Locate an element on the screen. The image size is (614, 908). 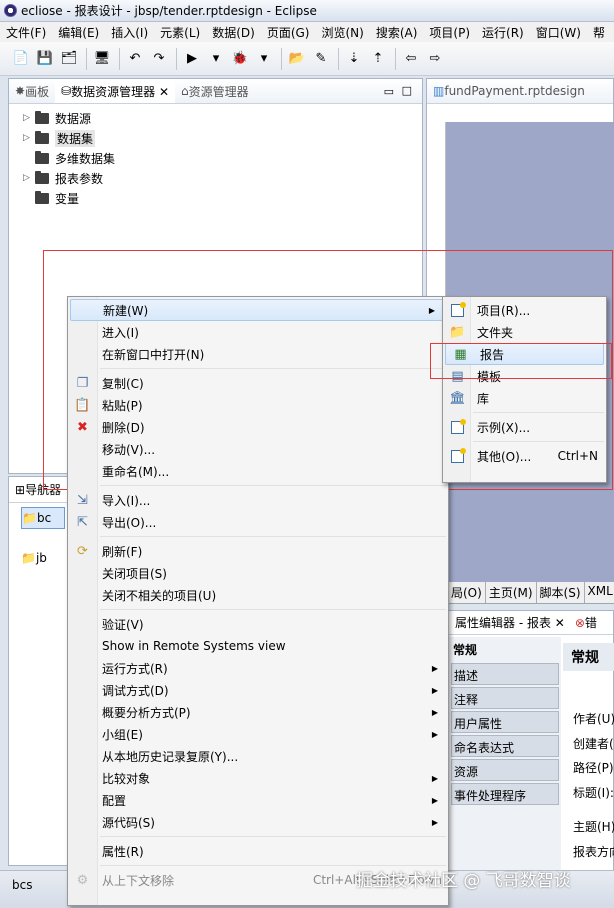
next-annotation-icon: ⇣ is located at coordinates (354, 59).